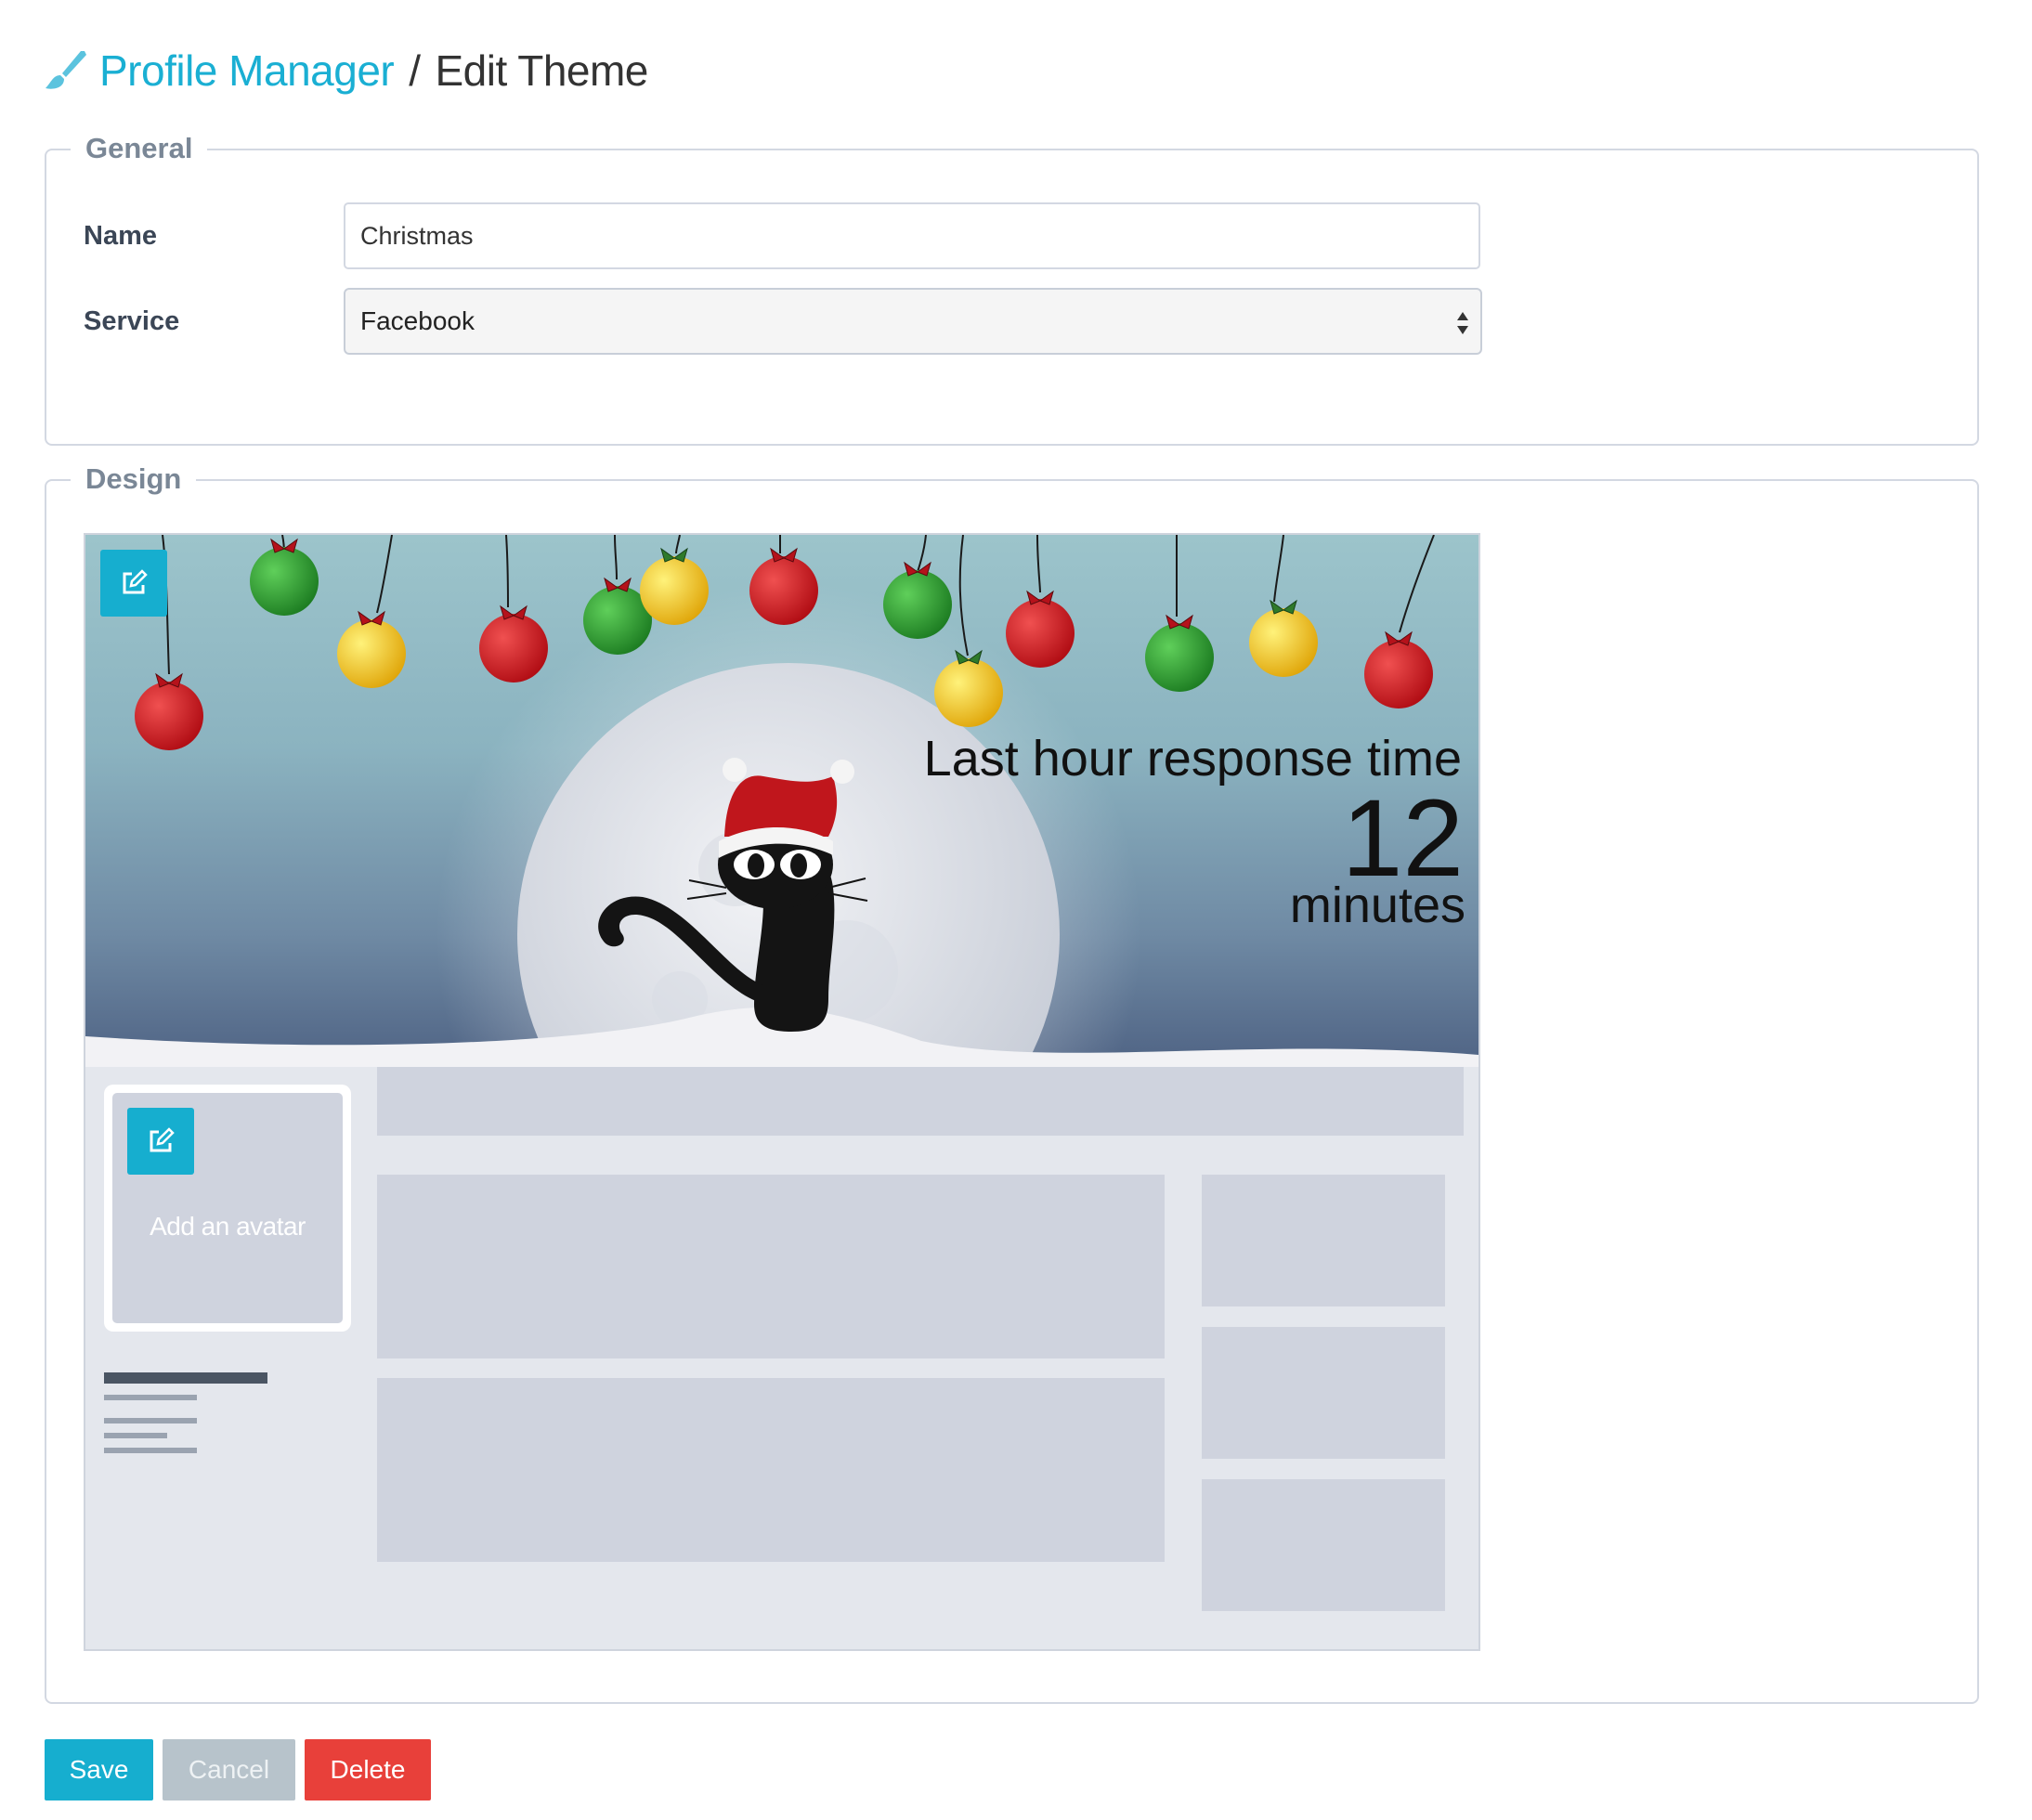  Describe the element at coordinates (368, 1769) in the screenshot. I see `delete-button: Delete` at that location.